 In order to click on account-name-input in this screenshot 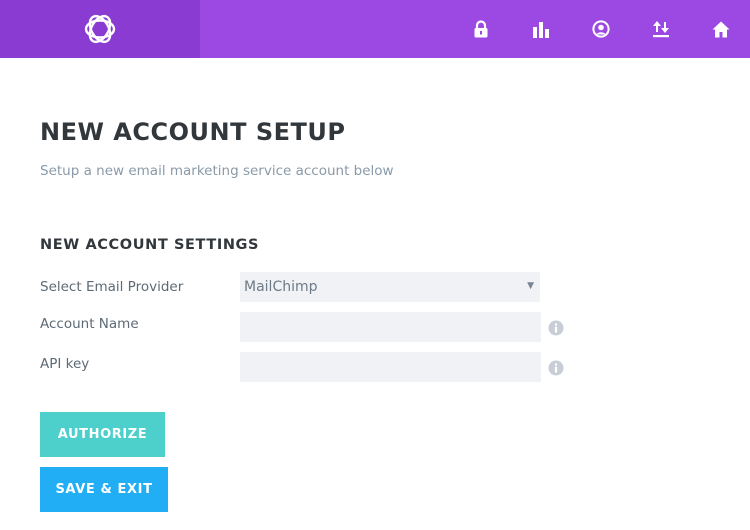, I will do `click(390, 327)`.